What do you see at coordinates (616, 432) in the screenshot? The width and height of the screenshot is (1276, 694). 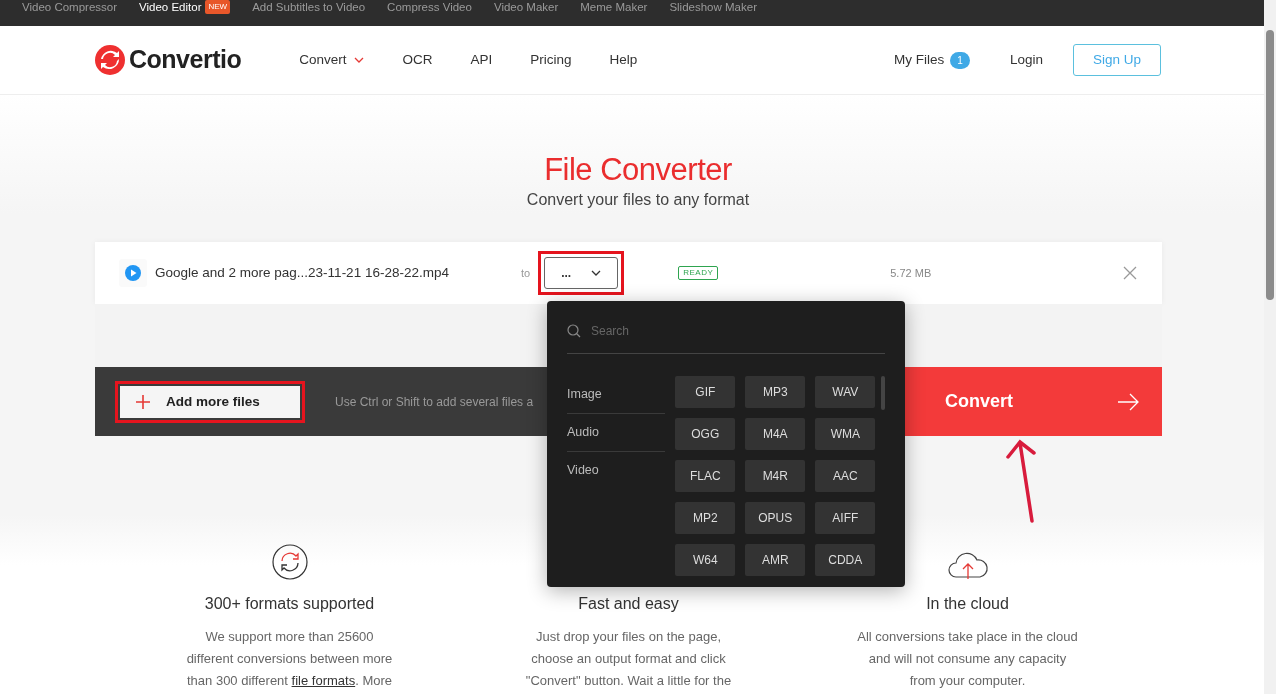 I see `category-item: Audio` at bounding box center [616, 432].